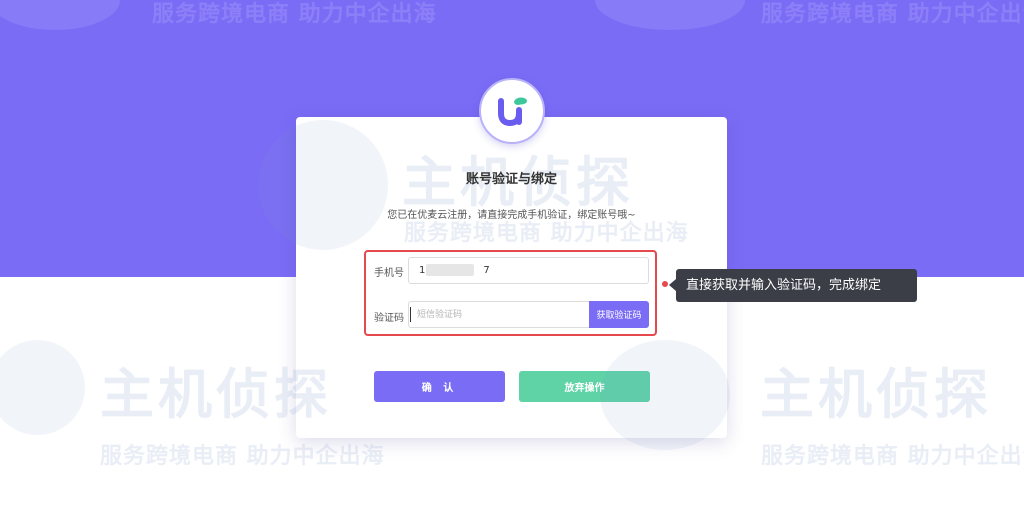 The height and width of the screenshot is (524, 1024). I want to click on youmai-u-logo-icon, so click(512, 112).